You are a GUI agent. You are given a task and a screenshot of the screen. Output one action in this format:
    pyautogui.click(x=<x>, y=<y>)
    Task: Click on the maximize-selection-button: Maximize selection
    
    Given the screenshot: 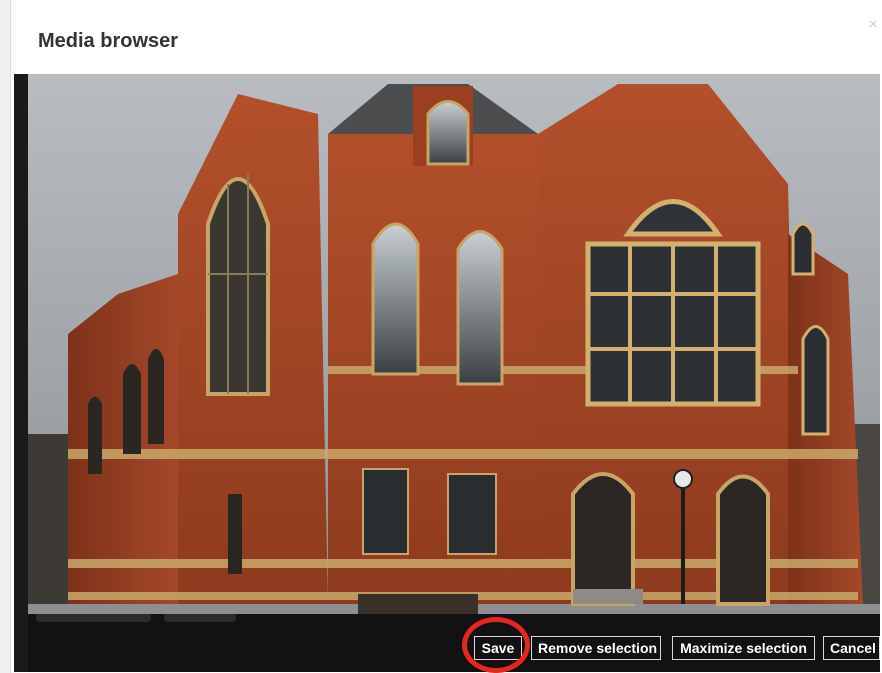 What is the action you would take?
    pyautogui.click(x=743, y=648)
    